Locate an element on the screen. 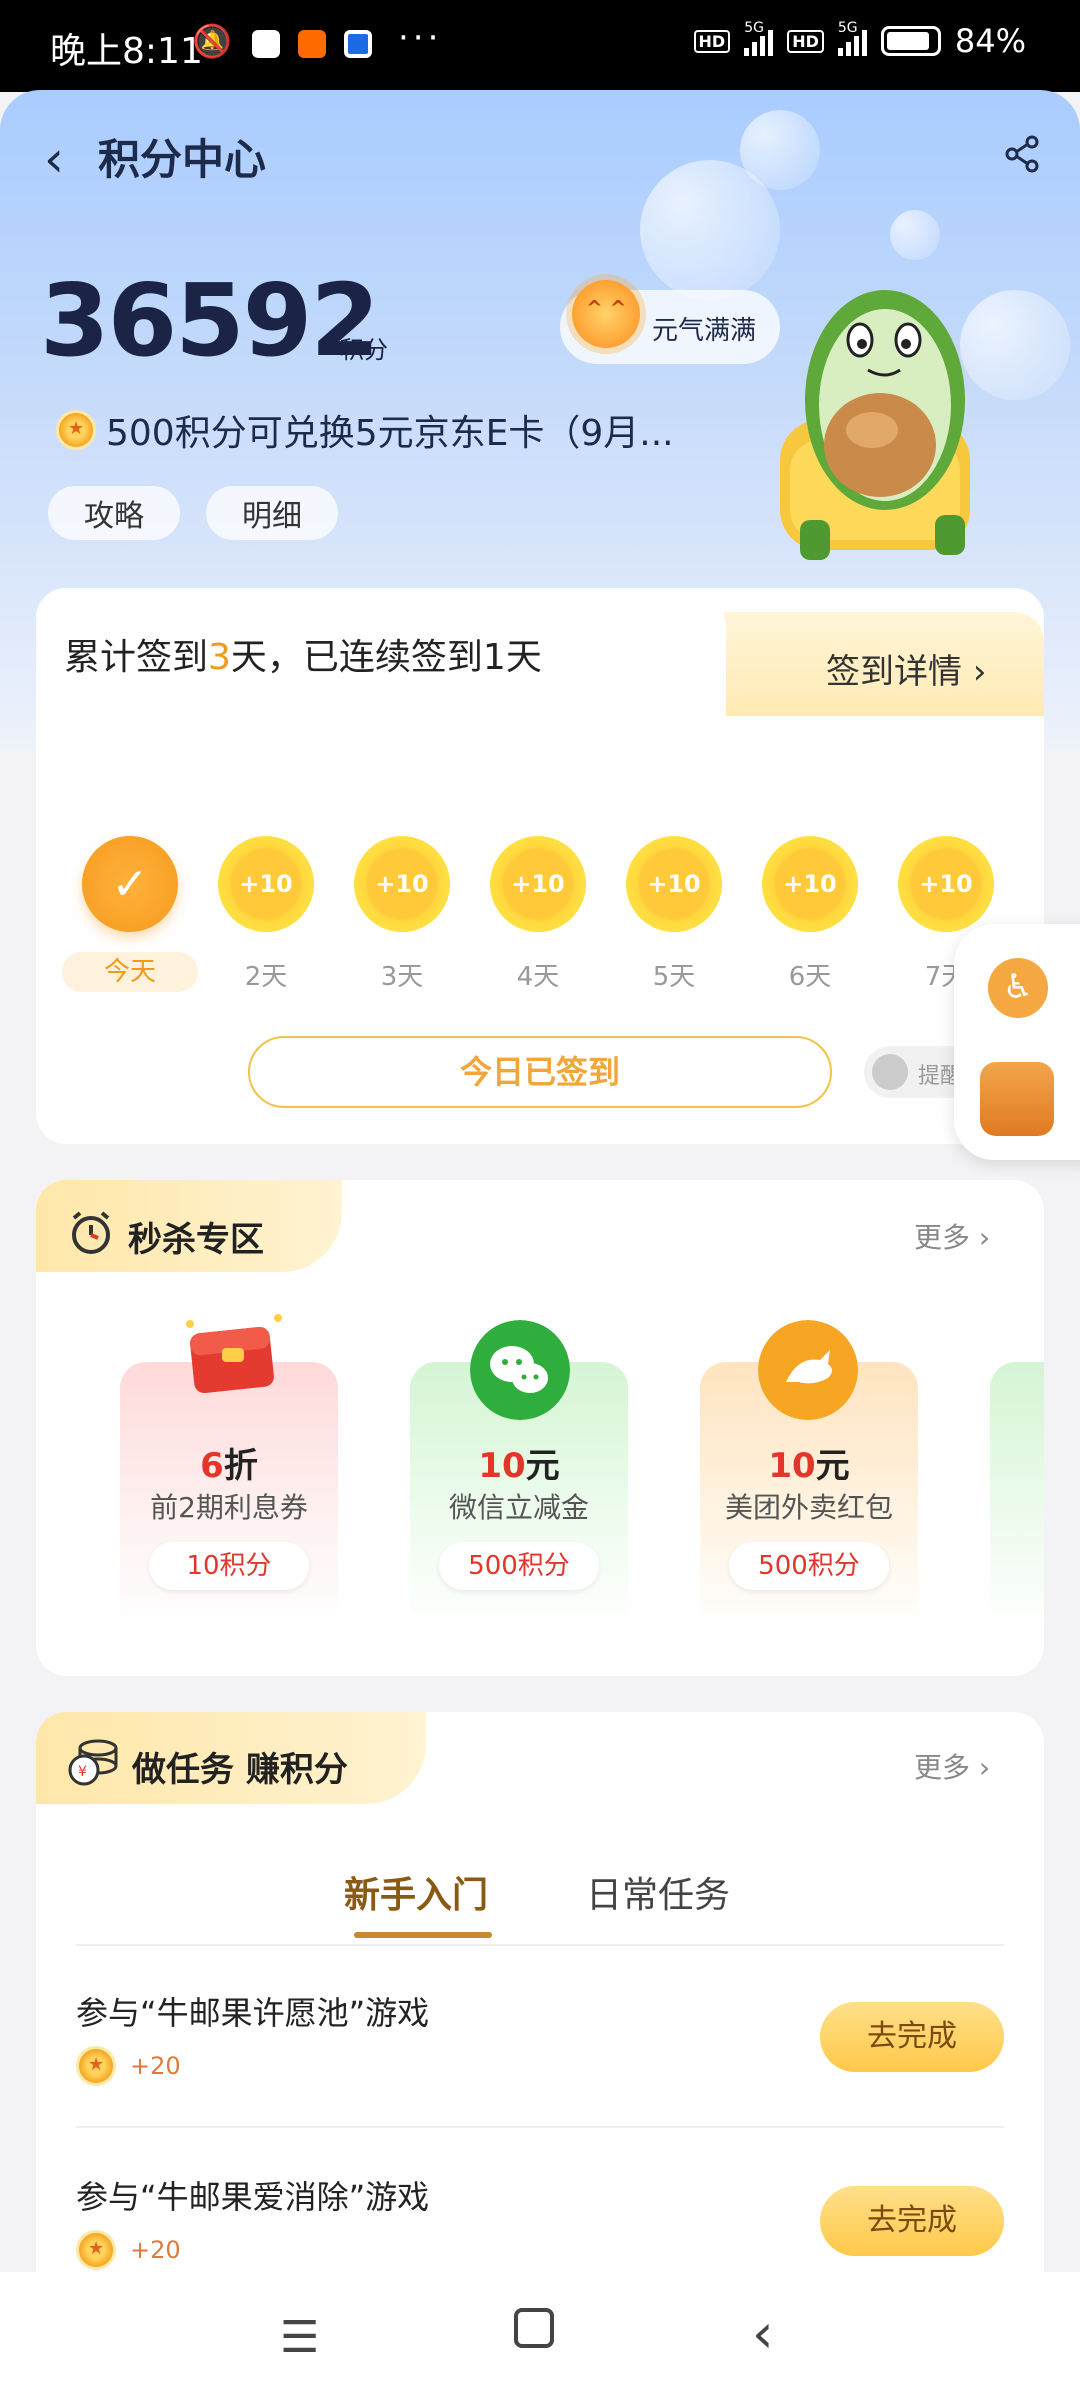  status-bar: 晚上8:11 🔕 ··· HD 5G HD 5G 84% is located at coordinates (540, 46).